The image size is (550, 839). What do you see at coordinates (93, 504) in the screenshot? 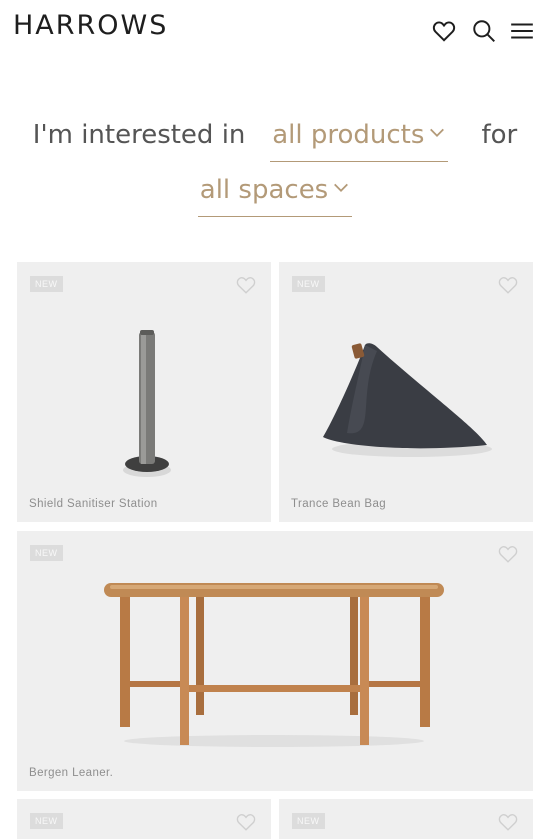
I see `product-name: Shield Sanitiser Station` at bounding box center [93, 504].